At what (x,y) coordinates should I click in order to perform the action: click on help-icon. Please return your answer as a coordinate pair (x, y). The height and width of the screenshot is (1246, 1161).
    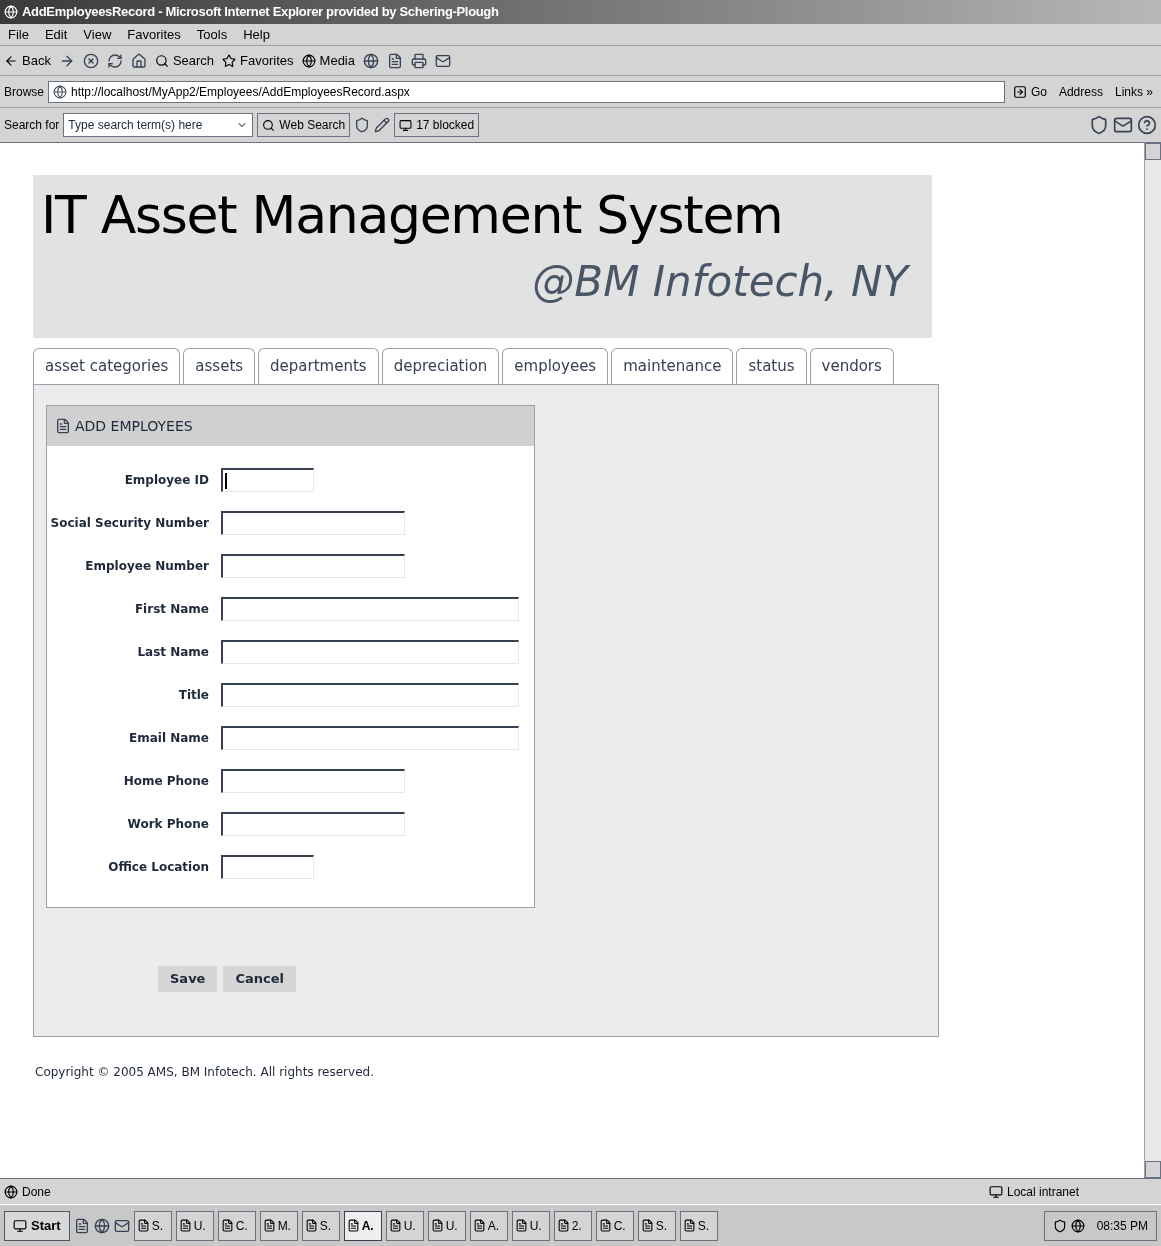
    Looking at the image, I should click on (1147, 125).